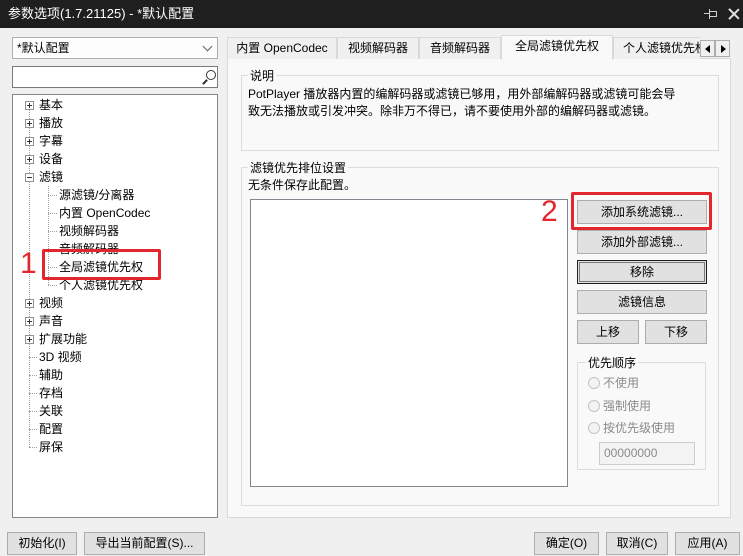 The width and height of the screenshot is (743, 556). I want to click on tree-item-label: 关联, so click(51, 411).